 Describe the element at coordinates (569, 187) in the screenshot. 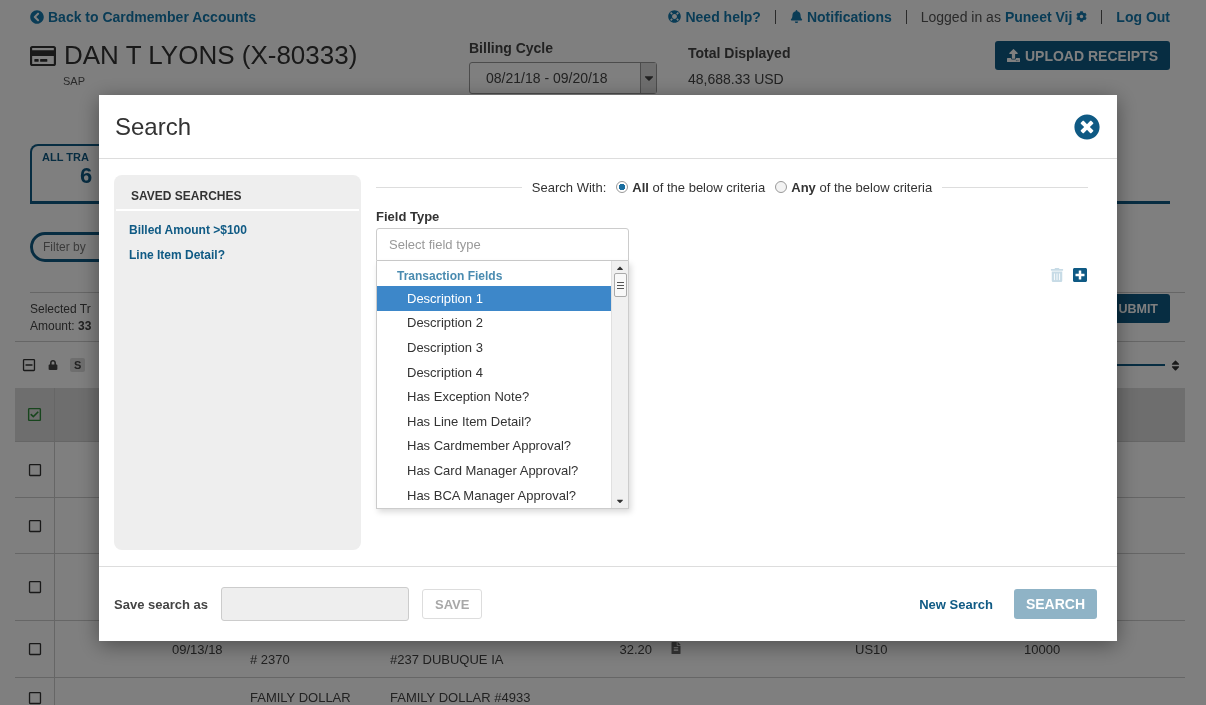

I see `search-with-label: Search With:` at that location.